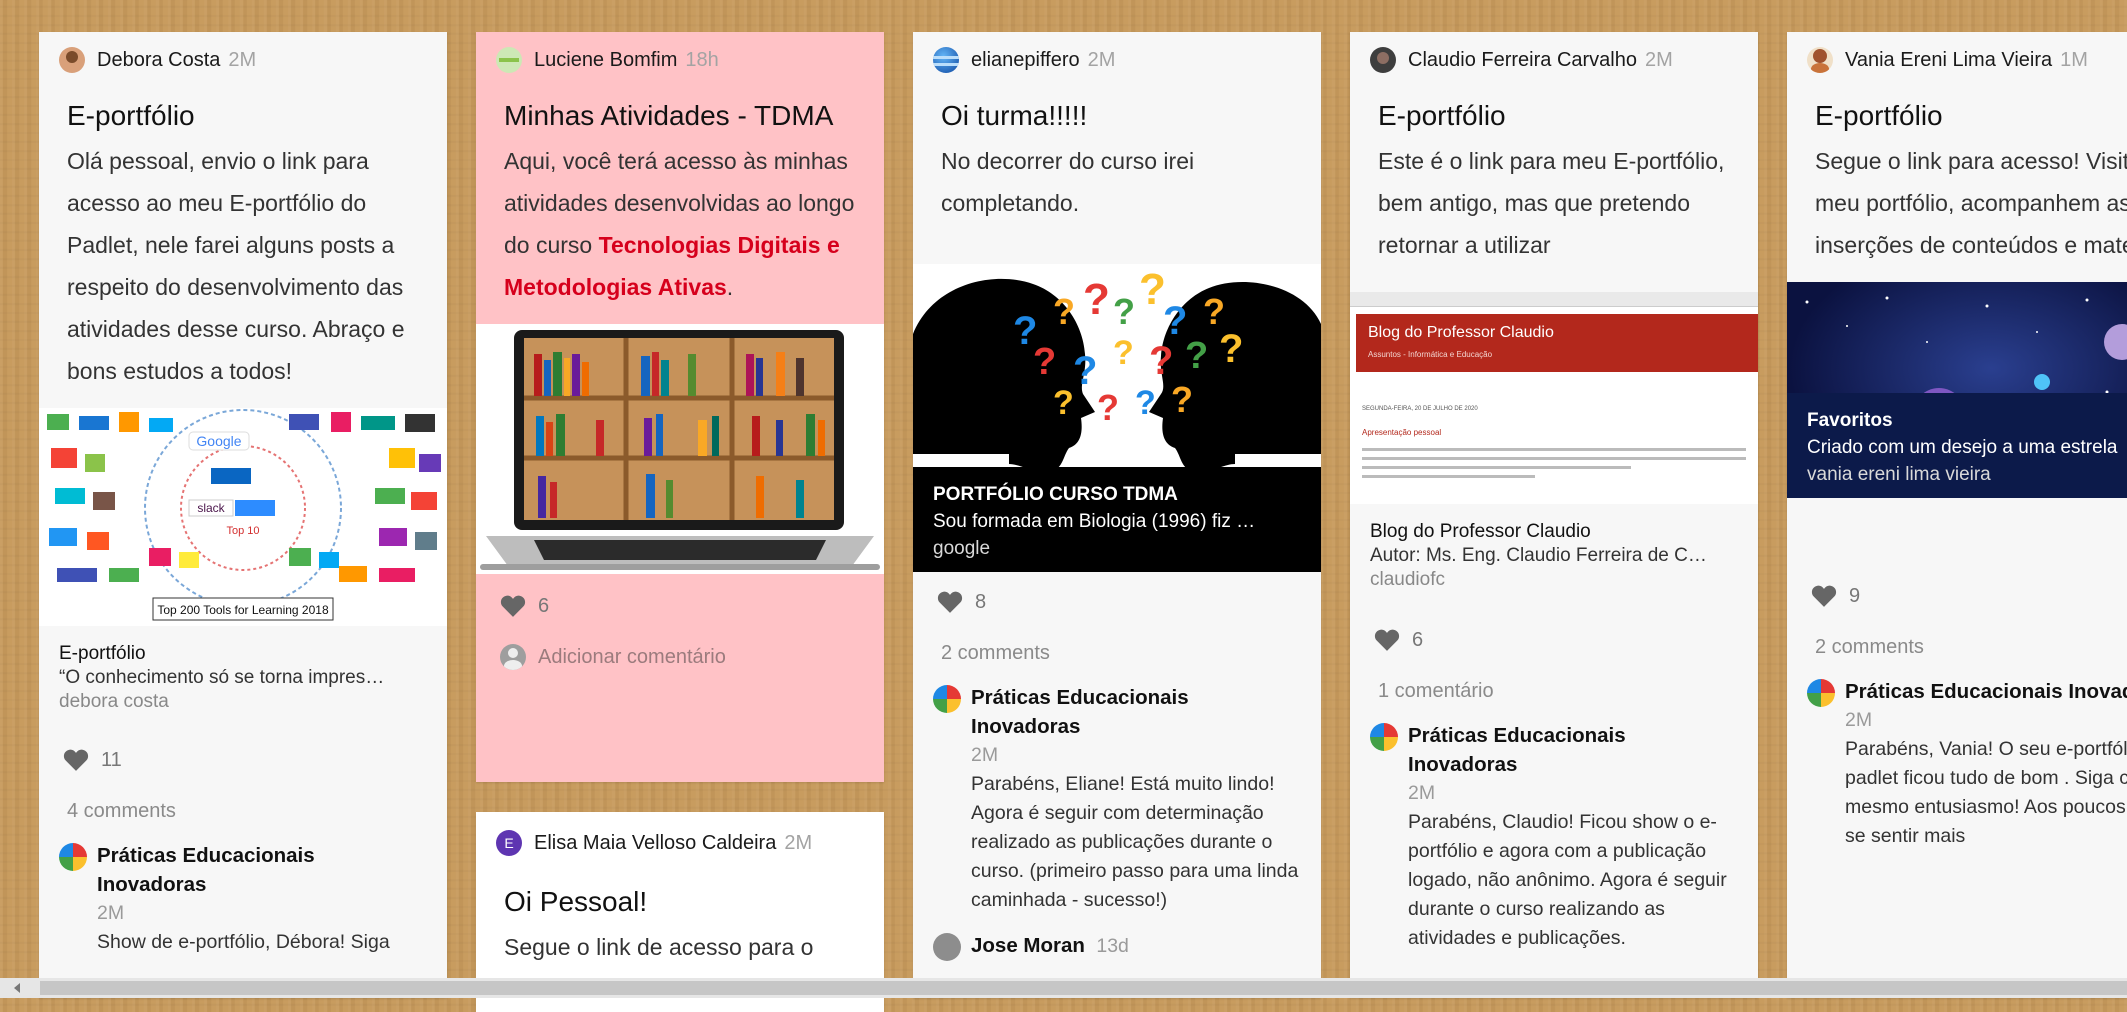 The height and width of the screenshot is (1012, 2127). What do you see at coordinates (509, 843) in the screenshot?
I see `author-avatar: E` at bounding box center [509, 843].